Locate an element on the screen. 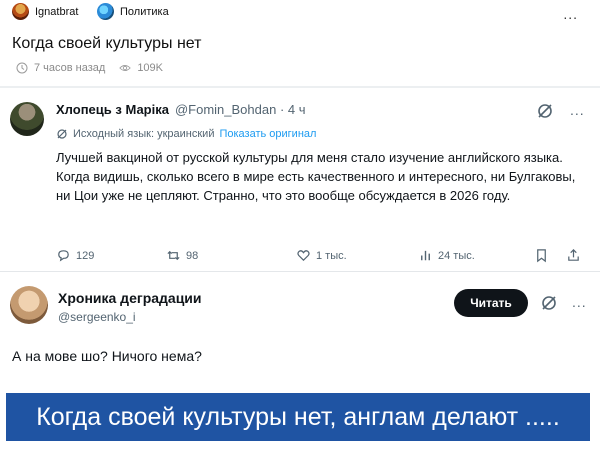 The height and width of the screenshot is (452, 600). share-button is located at coordinates (573, 255).